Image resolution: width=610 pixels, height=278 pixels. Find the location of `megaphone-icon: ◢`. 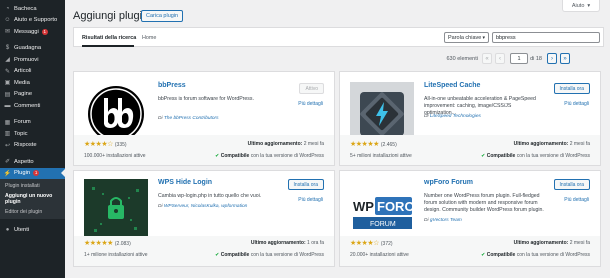

megaphone-icon: ◢ is located at coordinates (7, 60).